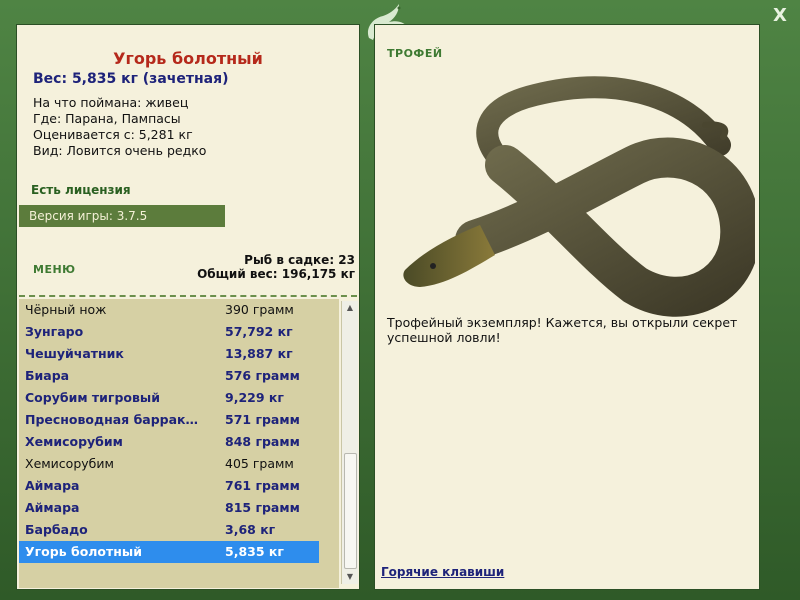  Describe the element at coordinates (262, 375) in the screenshot. I see `item-weight: 576 грамм` at that location.